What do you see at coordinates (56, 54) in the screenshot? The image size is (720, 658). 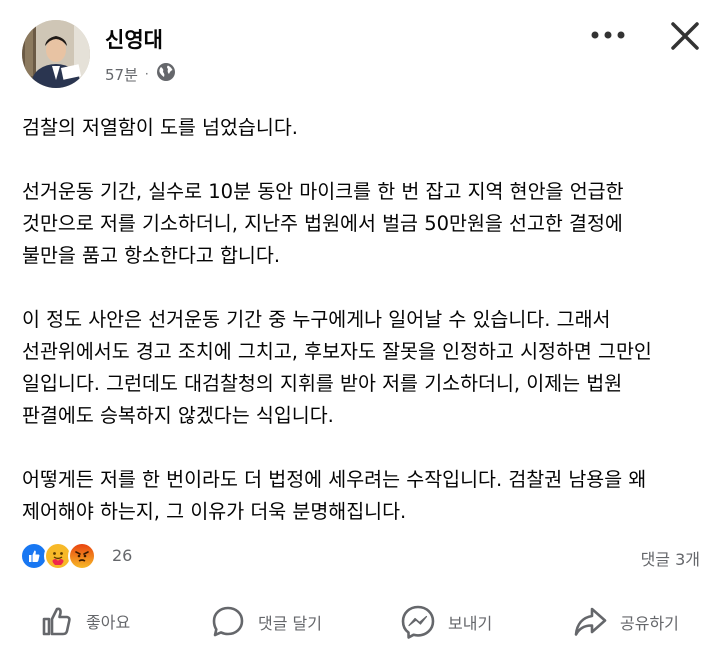 I see `avatar` at bounding box center [56, 54].